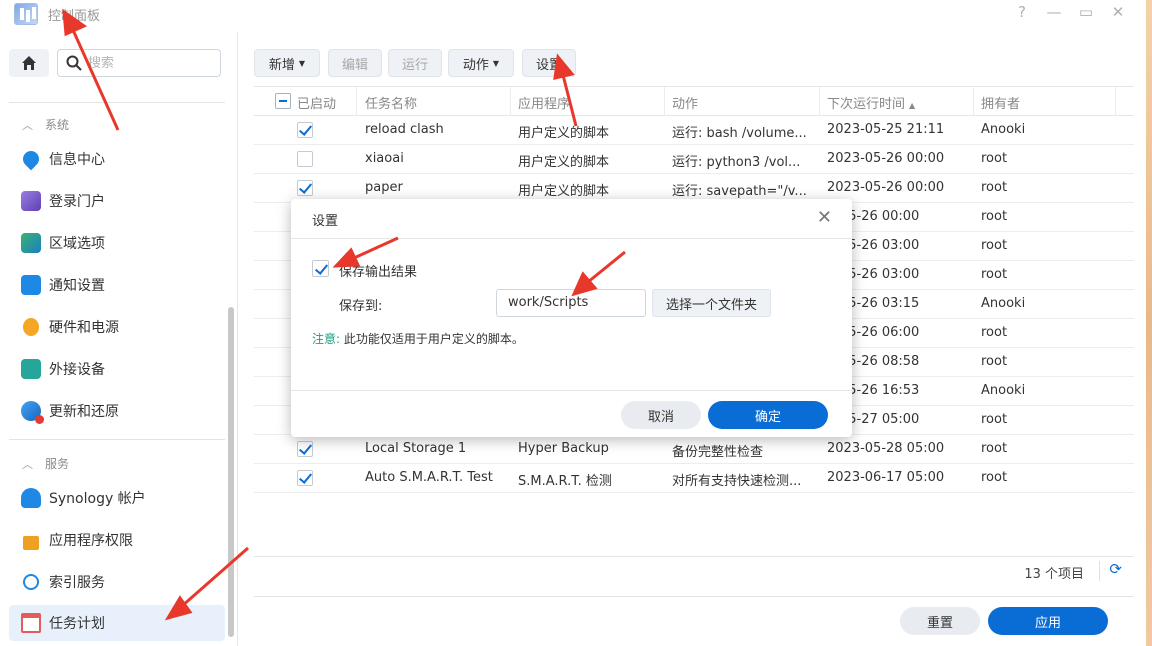 This screenshot has width=1152, height=646. Describe the element at coordinates (117, 411) in the screenshot. I see `sidebar-item-update-restore: 更新和还原` at that location.